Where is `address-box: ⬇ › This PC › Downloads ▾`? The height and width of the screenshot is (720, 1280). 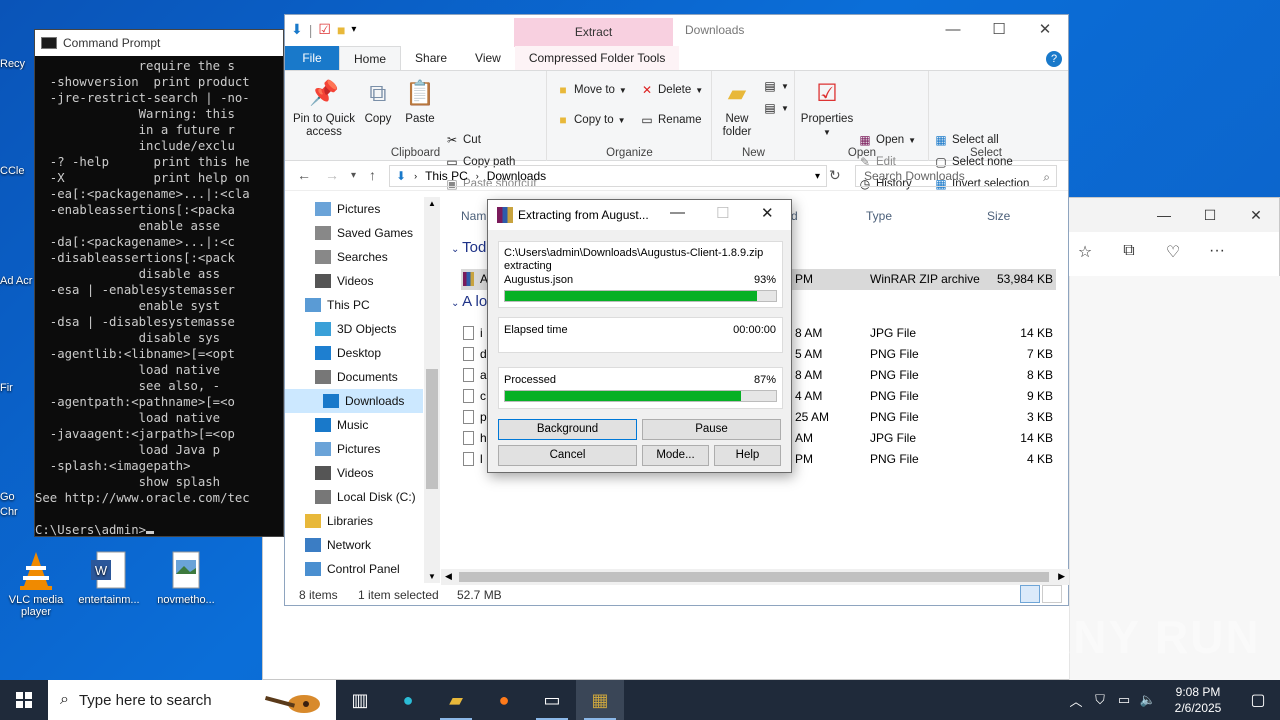
address-box: ⬇ › This PC › Downloads ▾ is located at coordinates (608, 176).